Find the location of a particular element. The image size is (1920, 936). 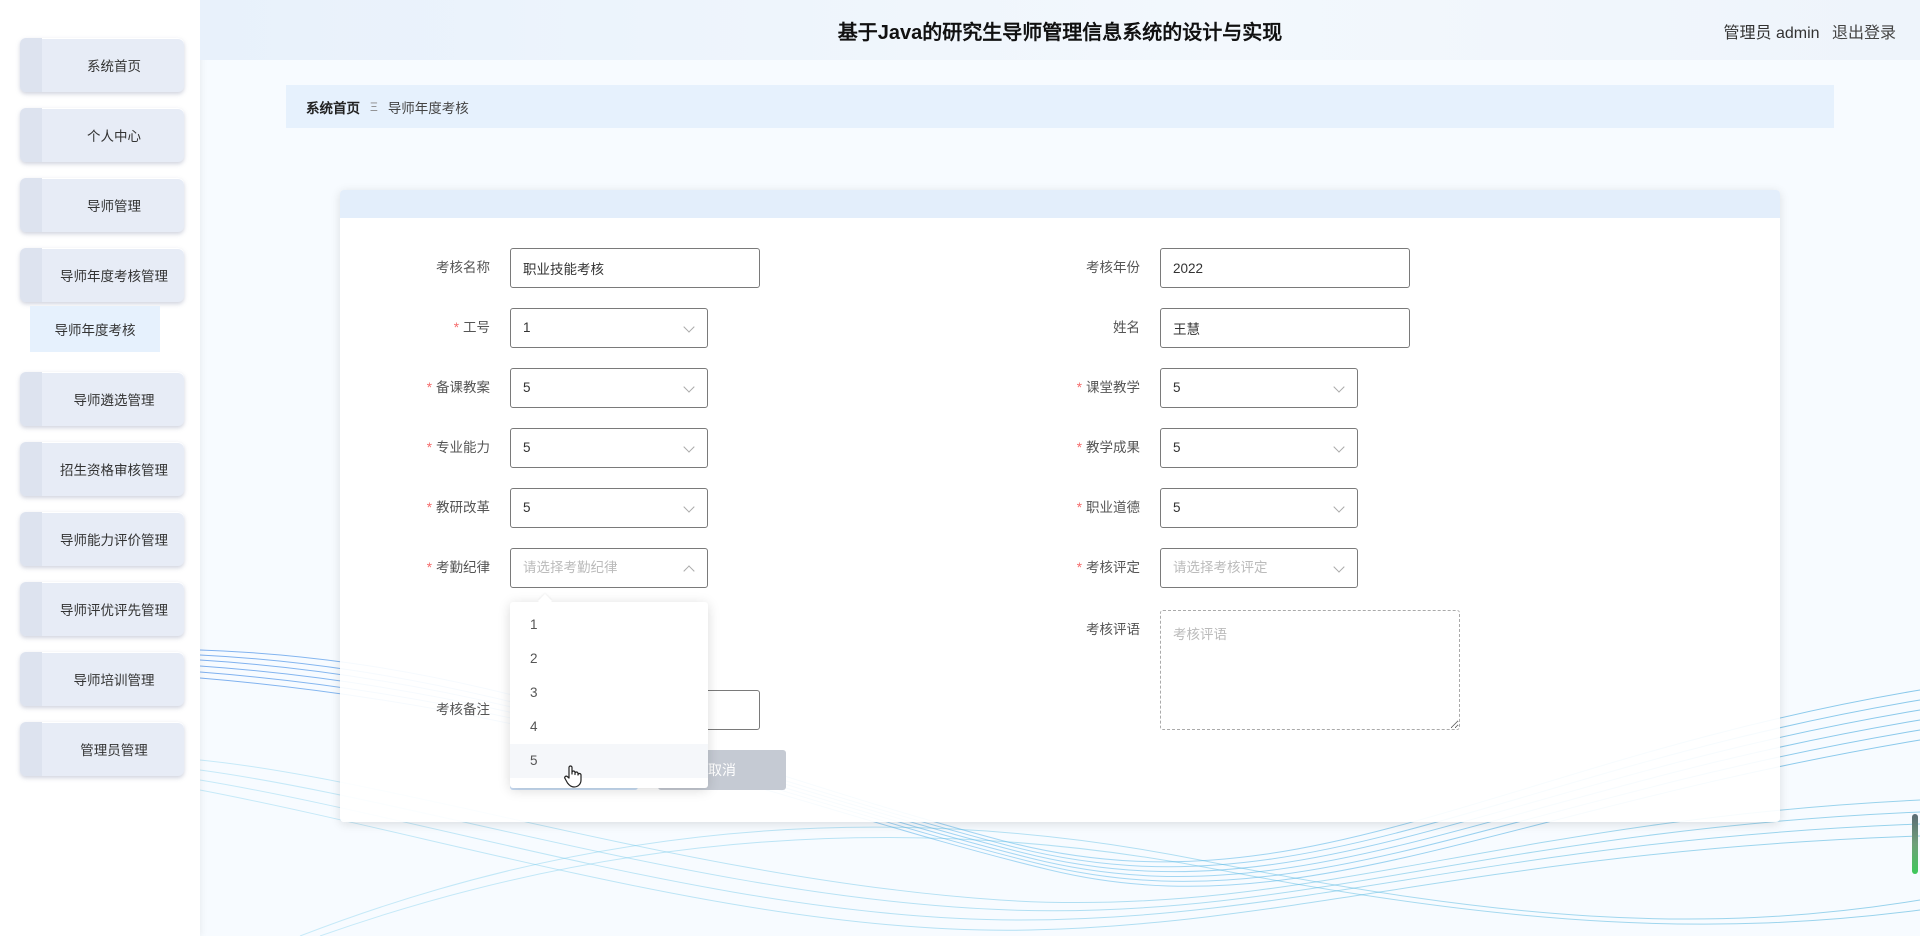

lesson-prep-label: * 备课教案 is located at coordinates (458, 387).